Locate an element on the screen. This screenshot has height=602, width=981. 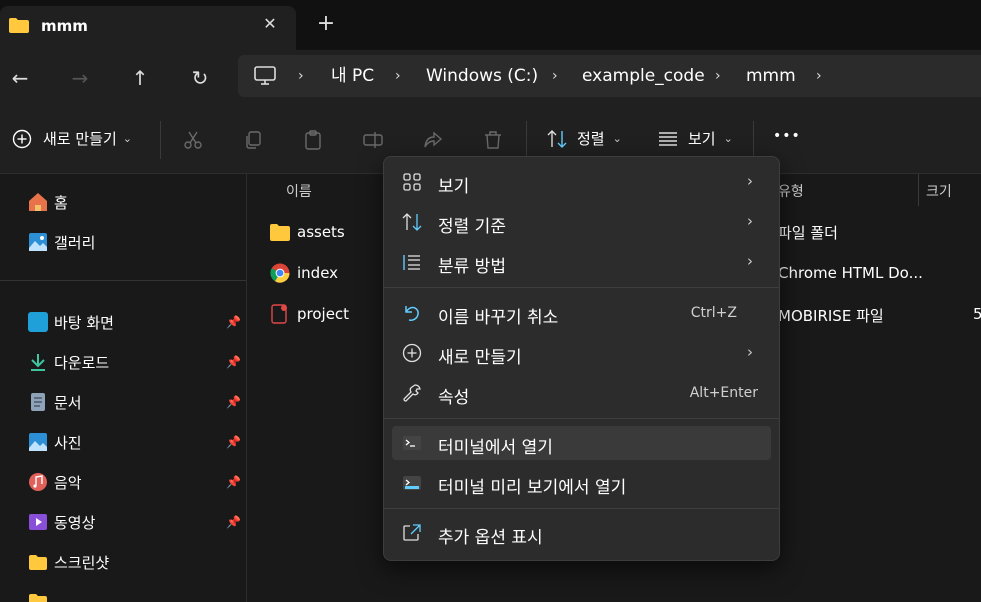
breadcrumb-mmm: mmm is located at coordinates (771, 76).